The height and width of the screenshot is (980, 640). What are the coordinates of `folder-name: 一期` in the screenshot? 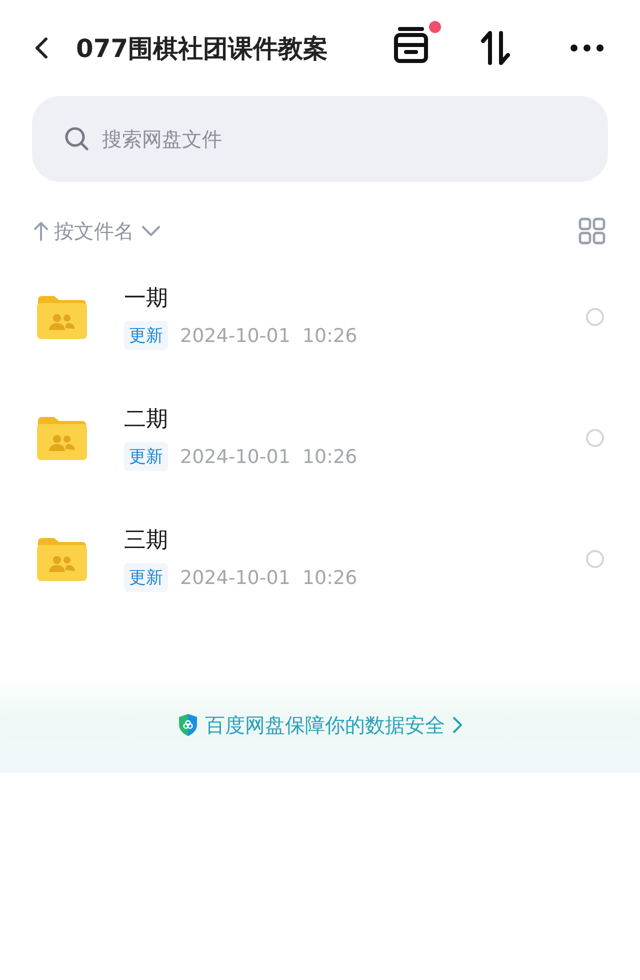 It's located at (355, 298).